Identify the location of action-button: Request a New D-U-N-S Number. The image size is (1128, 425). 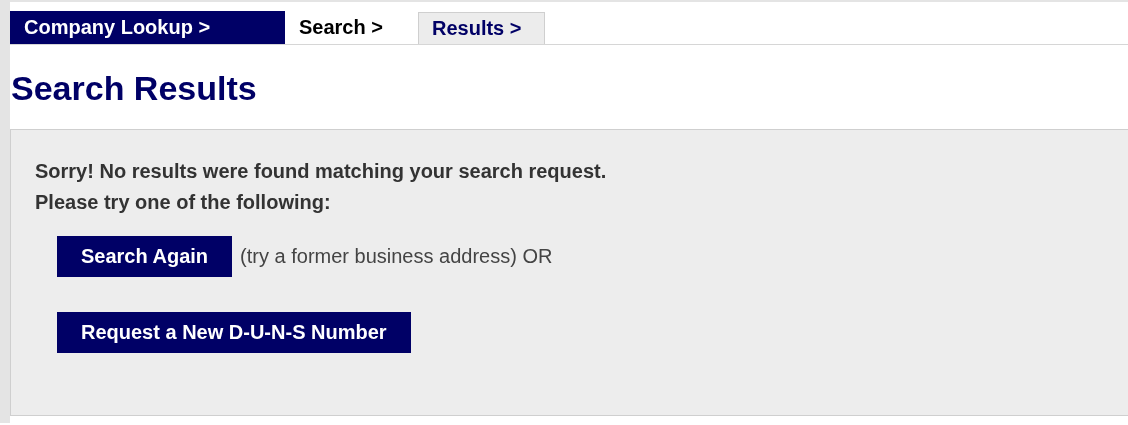
(234, 332).